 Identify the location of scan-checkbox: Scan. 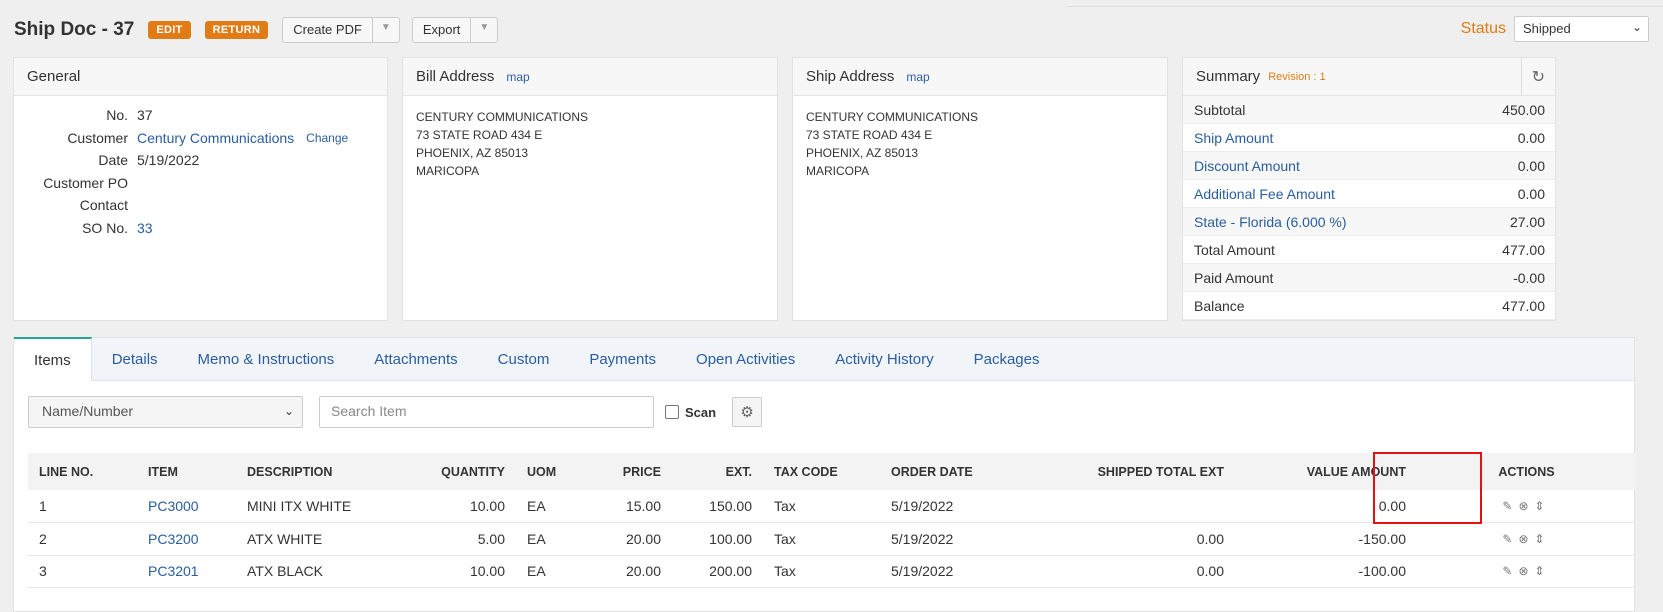
(690, 412).